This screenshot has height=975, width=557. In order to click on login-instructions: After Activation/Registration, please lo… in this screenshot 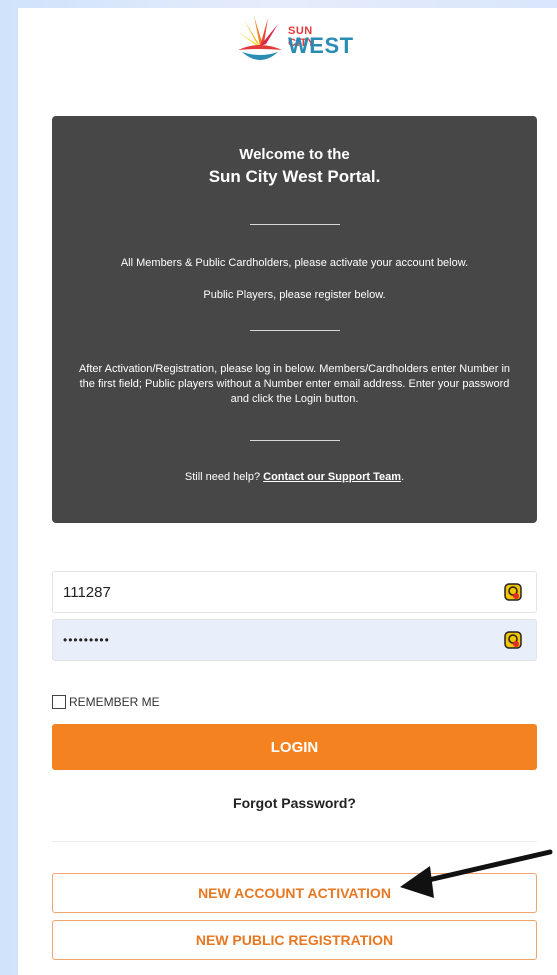, I will do `click(294, 384)`.